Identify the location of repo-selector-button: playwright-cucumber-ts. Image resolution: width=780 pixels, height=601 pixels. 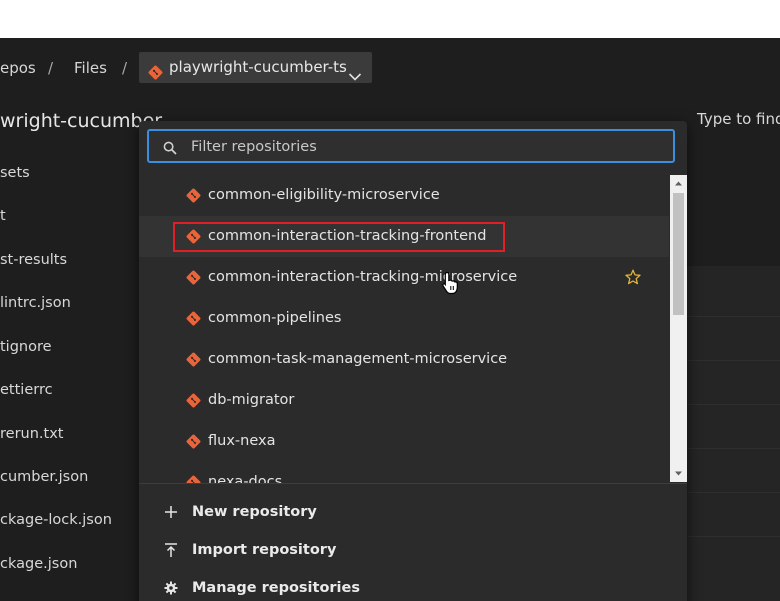
(255, 67).